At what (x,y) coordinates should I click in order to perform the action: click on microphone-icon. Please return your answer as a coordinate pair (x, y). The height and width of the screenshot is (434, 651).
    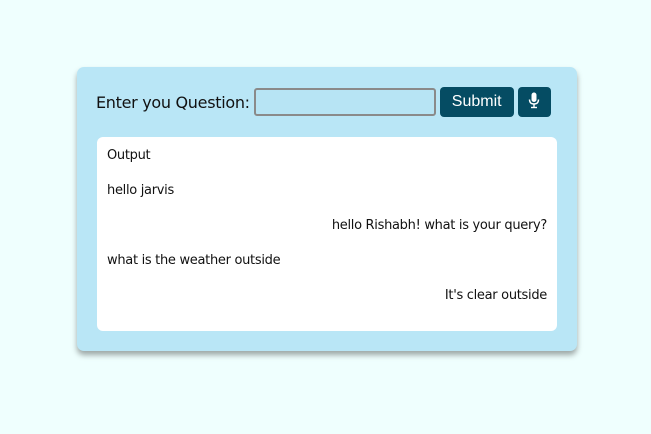
    Looking at the image, I should click on (534, 102).